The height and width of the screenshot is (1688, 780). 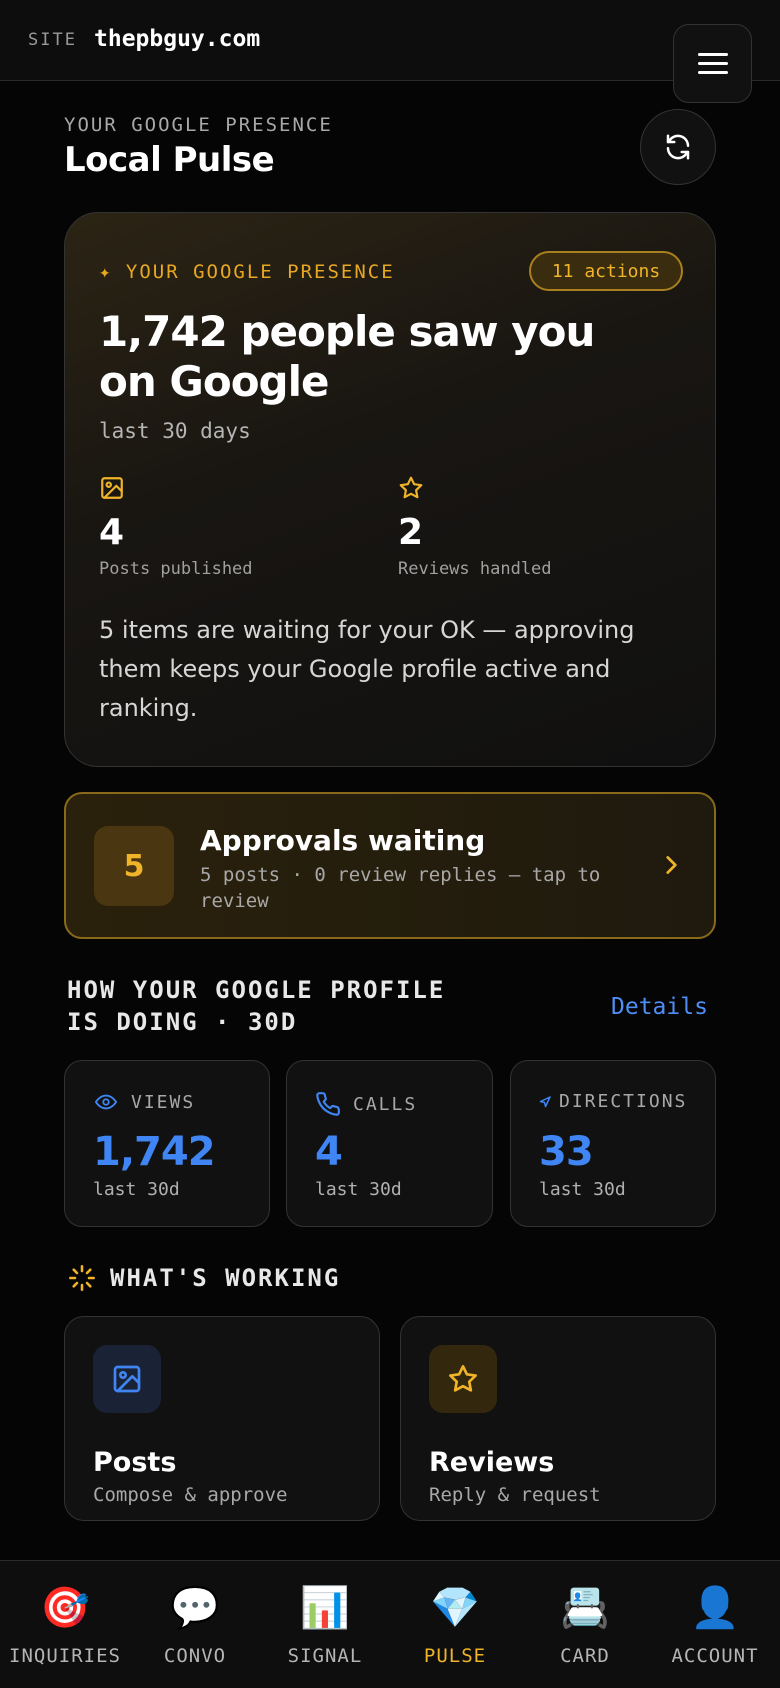 I want to click on target-icon: 🎯, so click(x=65, y=1608).